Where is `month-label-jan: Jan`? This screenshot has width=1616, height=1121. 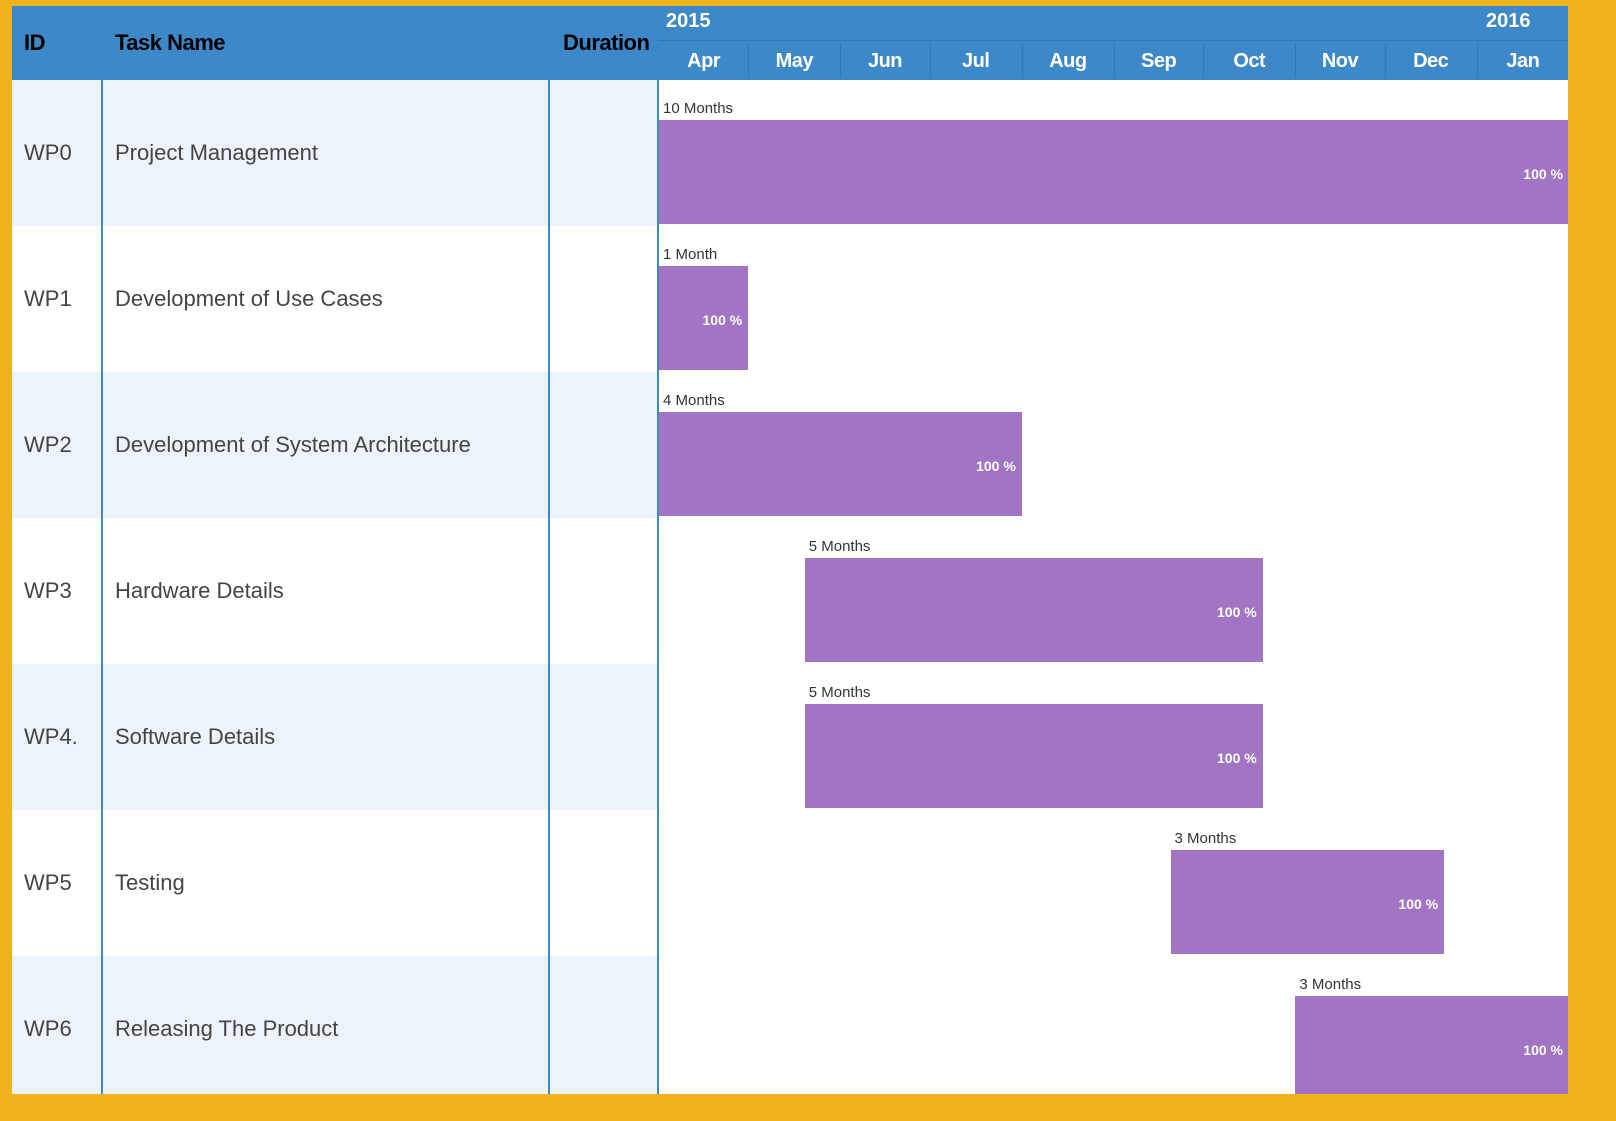
month-label-jan: Jan is located at coordinates (1523, 60).